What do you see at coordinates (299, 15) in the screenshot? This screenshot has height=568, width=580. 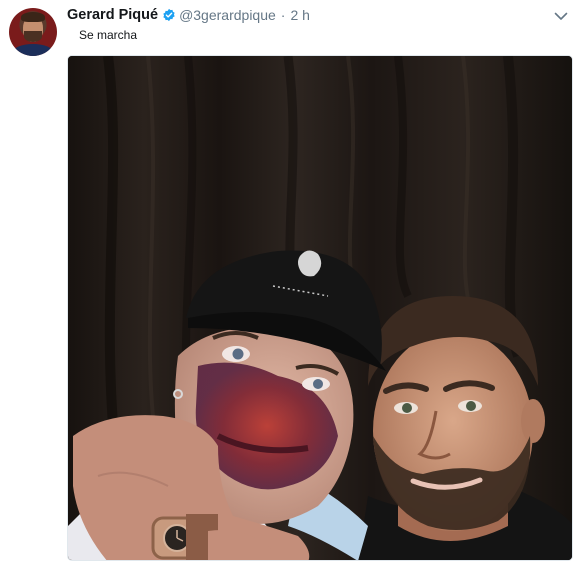 I see `timestamp: 2 h` at bounding box center [299, 15].